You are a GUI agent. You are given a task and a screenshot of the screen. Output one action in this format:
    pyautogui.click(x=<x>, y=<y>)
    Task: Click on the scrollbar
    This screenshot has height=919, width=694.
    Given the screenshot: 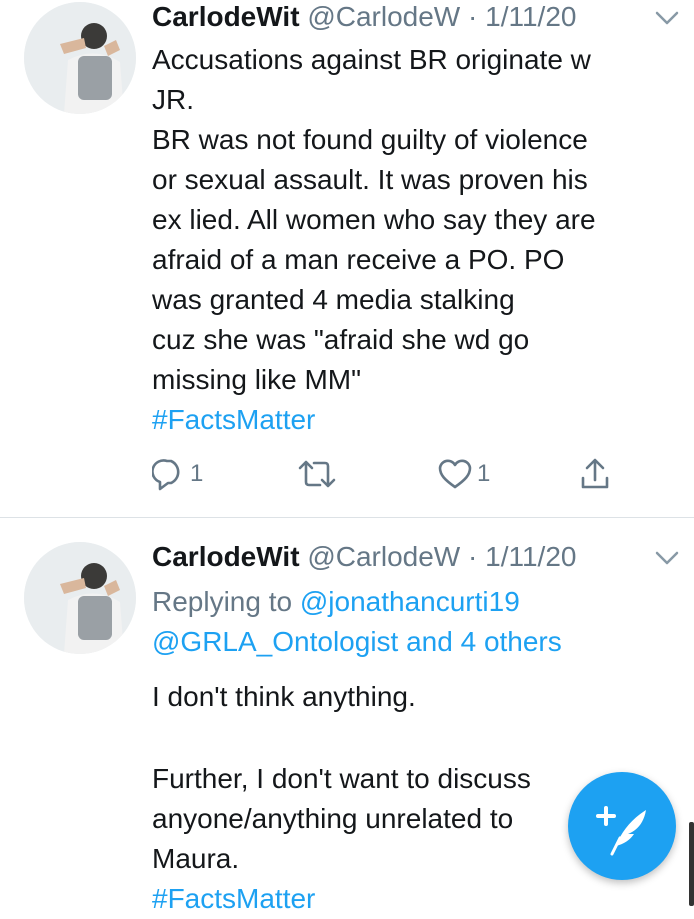 What is the action you would take?
    pyautogui.click(x=691, y=864)
    